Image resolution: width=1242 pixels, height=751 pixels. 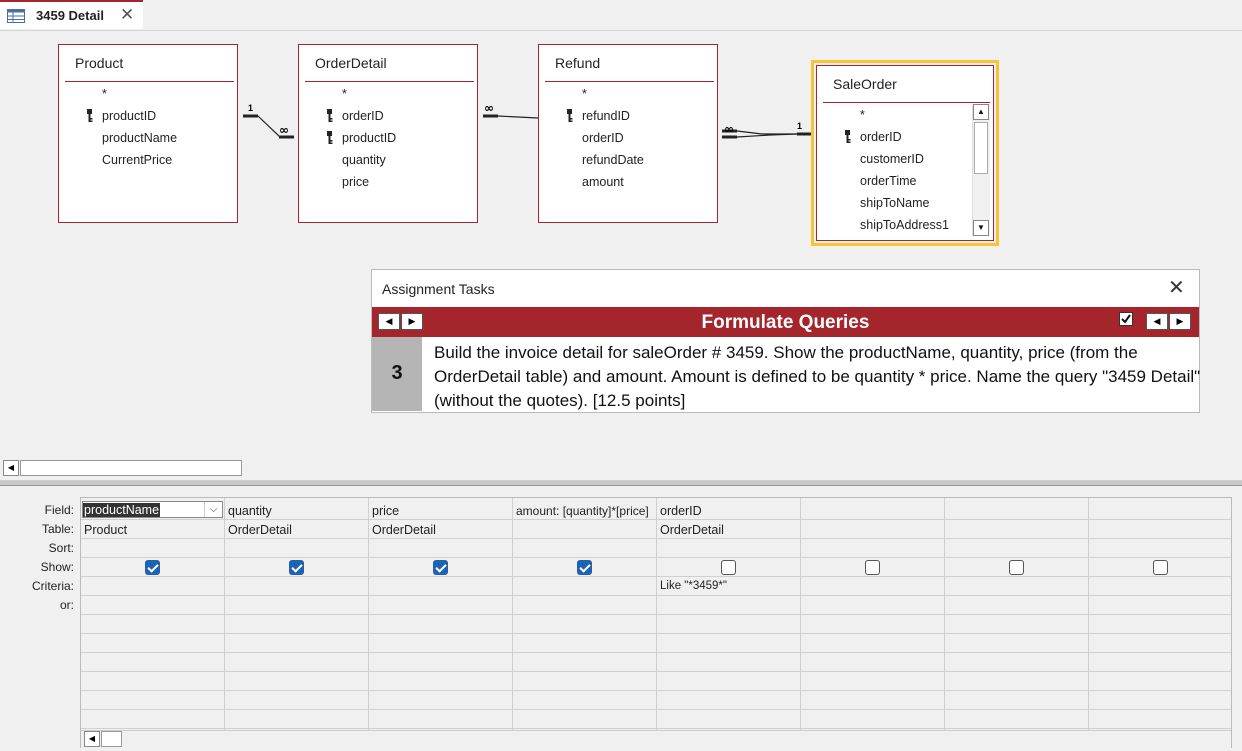 What do you see at coordinates (99, 63) in the screenshot?
I see `table-title: Product` at bounding box center [99, 63].